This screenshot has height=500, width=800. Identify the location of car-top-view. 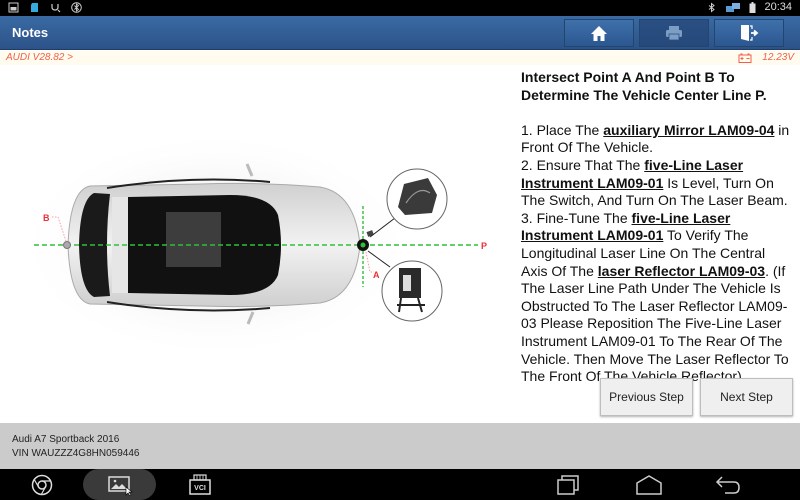
(214, 244).